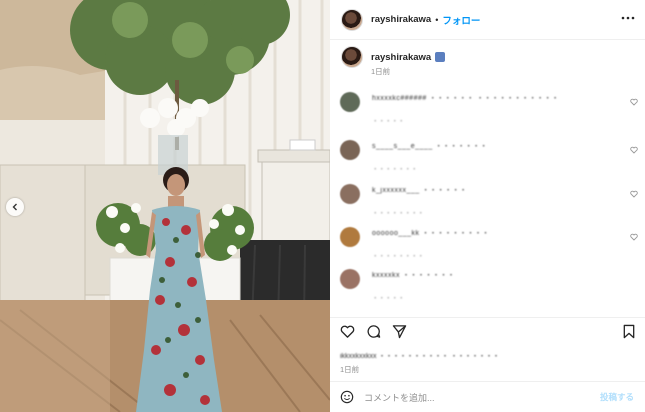 The width and height of the screenshot is (645, 412). I want to click on comment-item: oooooo___kk ・・・・・・・・・ ・・・・・・・・, so click(489, 243).